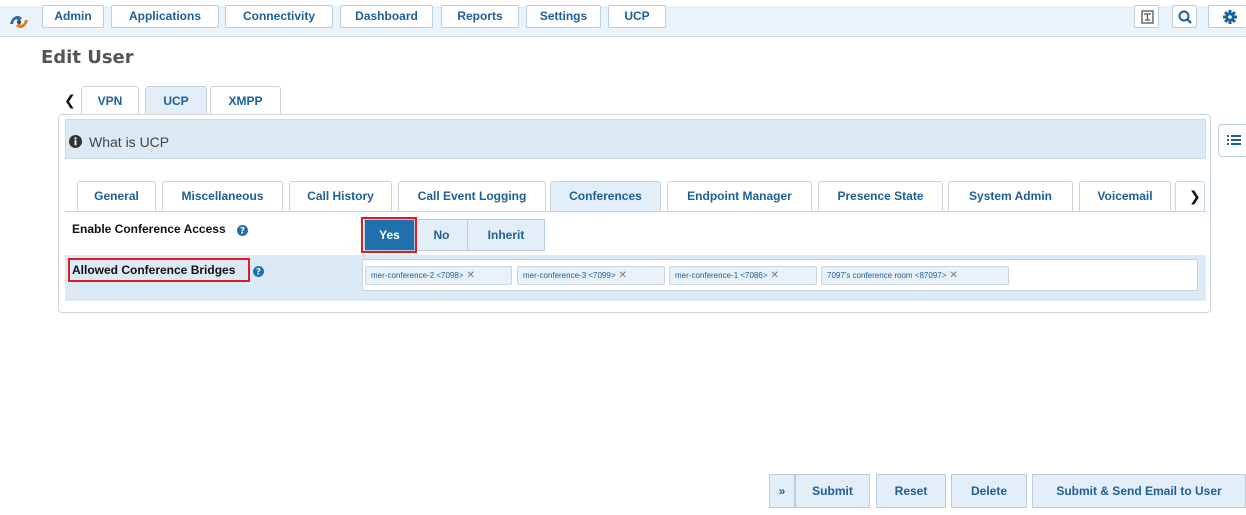 Image resolution: width=1246 pixels, height=515 pixels. What do you see at coordinates (1139, 491) in the screenshot?
I see `submit-send-email-button: Submit & Send Email to User` at bounding box center [1139, 491].